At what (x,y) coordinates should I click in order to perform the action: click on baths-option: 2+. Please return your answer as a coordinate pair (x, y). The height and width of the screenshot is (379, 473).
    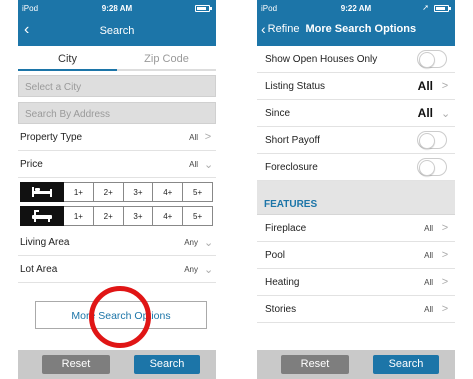
    Looking at the image, I should click on (108, 216).